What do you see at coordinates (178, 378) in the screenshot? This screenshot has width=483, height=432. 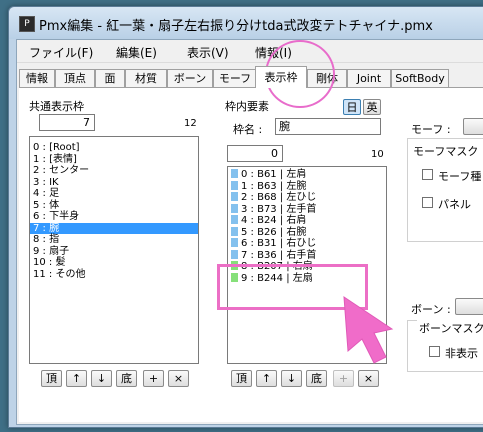 I see `frame-delete-button: ×` at bounding box center [178, 378].